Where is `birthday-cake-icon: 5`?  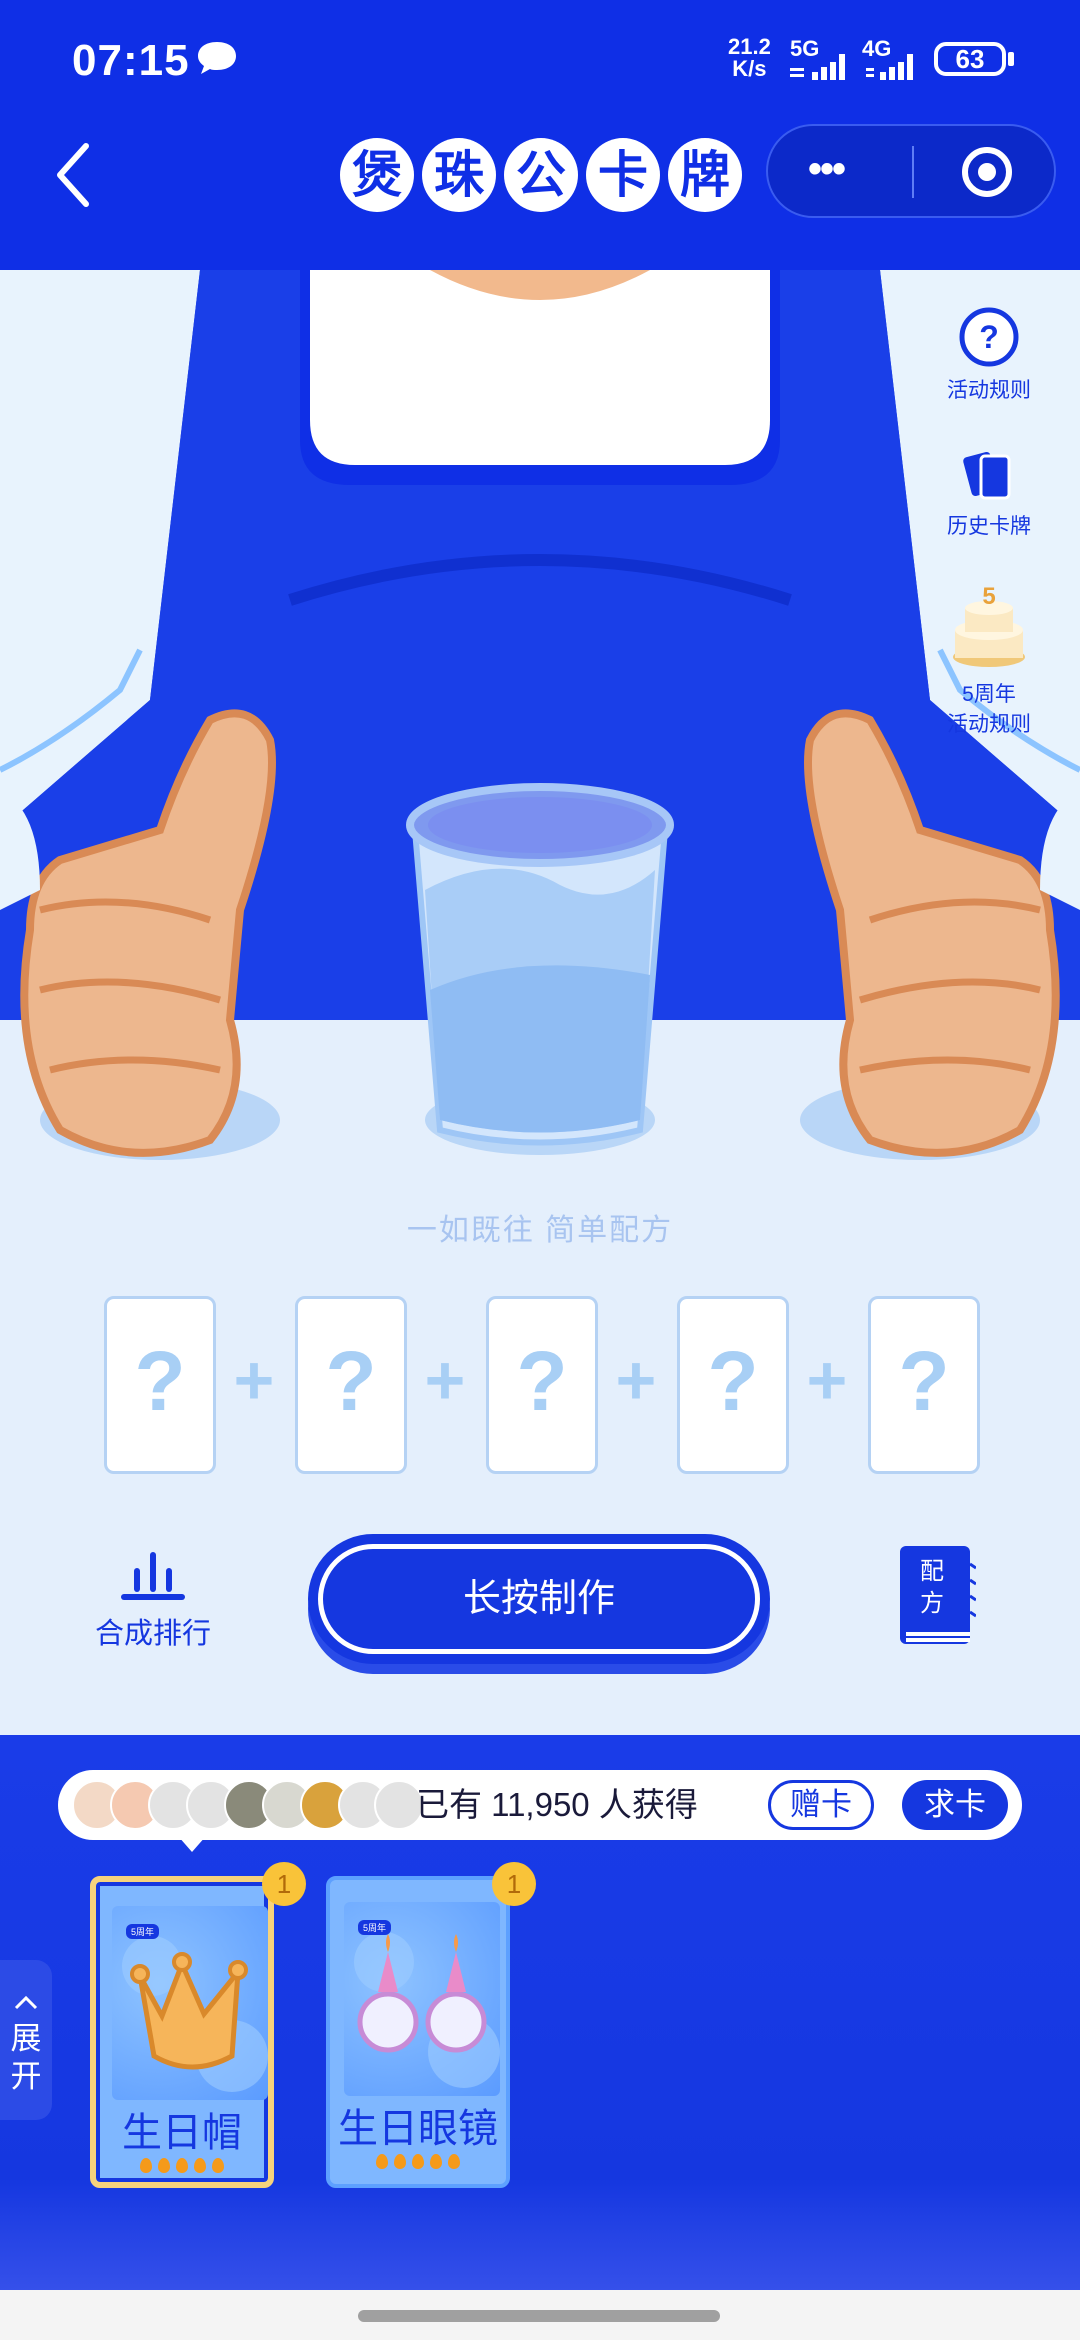
birthday-cake-icon: 5 is located at coordinates (989, 625).